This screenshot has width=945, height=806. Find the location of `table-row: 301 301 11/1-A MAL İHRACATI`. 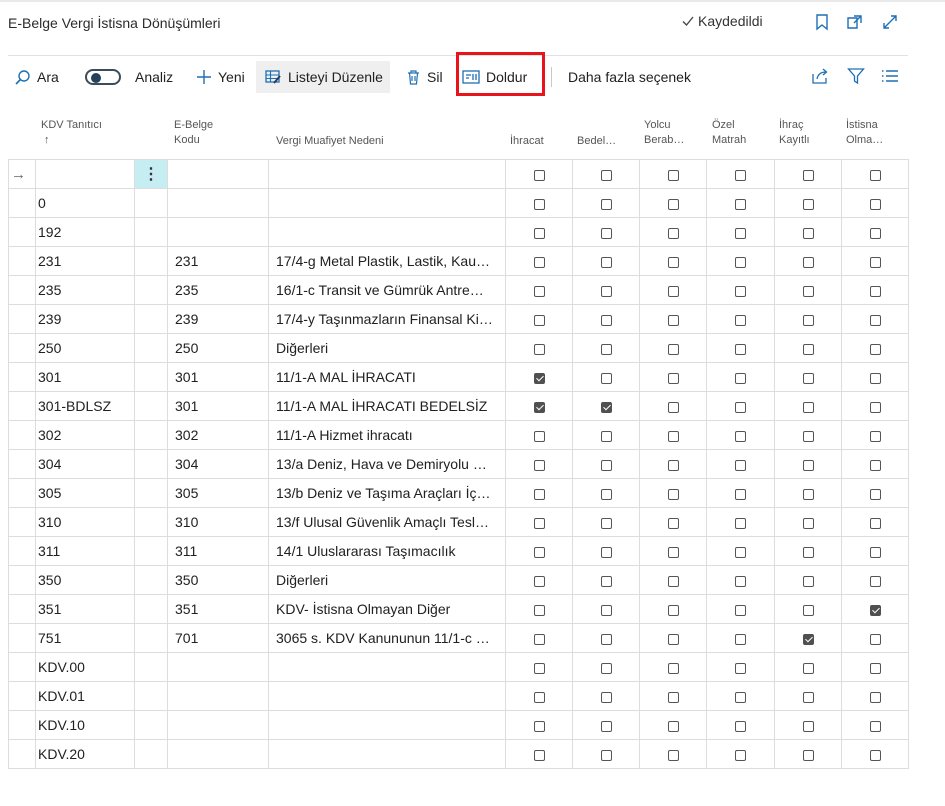

table-row: 301 301 11/1-A MAL İHRACATI is located at coordinates (458, 377).